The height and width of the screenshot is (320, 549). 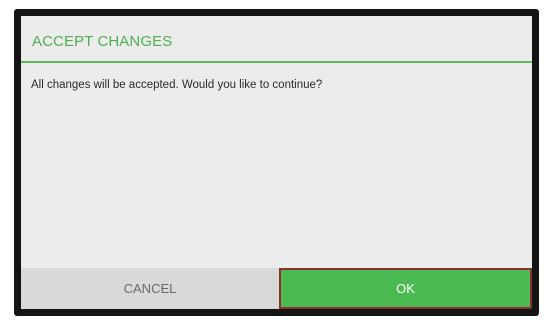 I want to click on ok-button: OK, so click(x=405, y=288).